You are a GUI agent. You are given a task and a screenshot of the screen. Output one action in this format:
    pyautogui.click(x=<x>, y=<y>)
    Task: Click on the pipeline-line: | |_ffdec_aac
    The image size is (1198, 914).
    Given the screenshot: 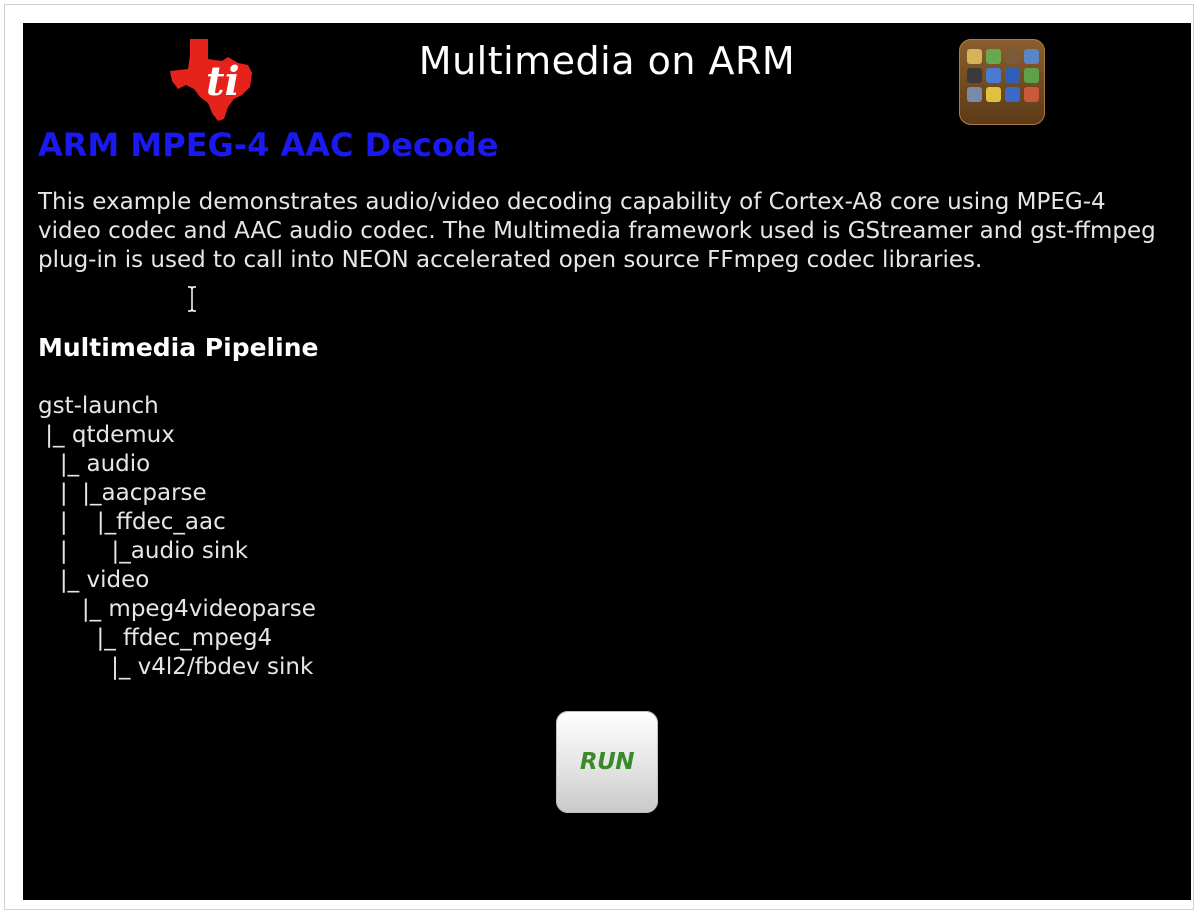 What is the action you would take?
    pyautogui.click(x=132, y=522)
    